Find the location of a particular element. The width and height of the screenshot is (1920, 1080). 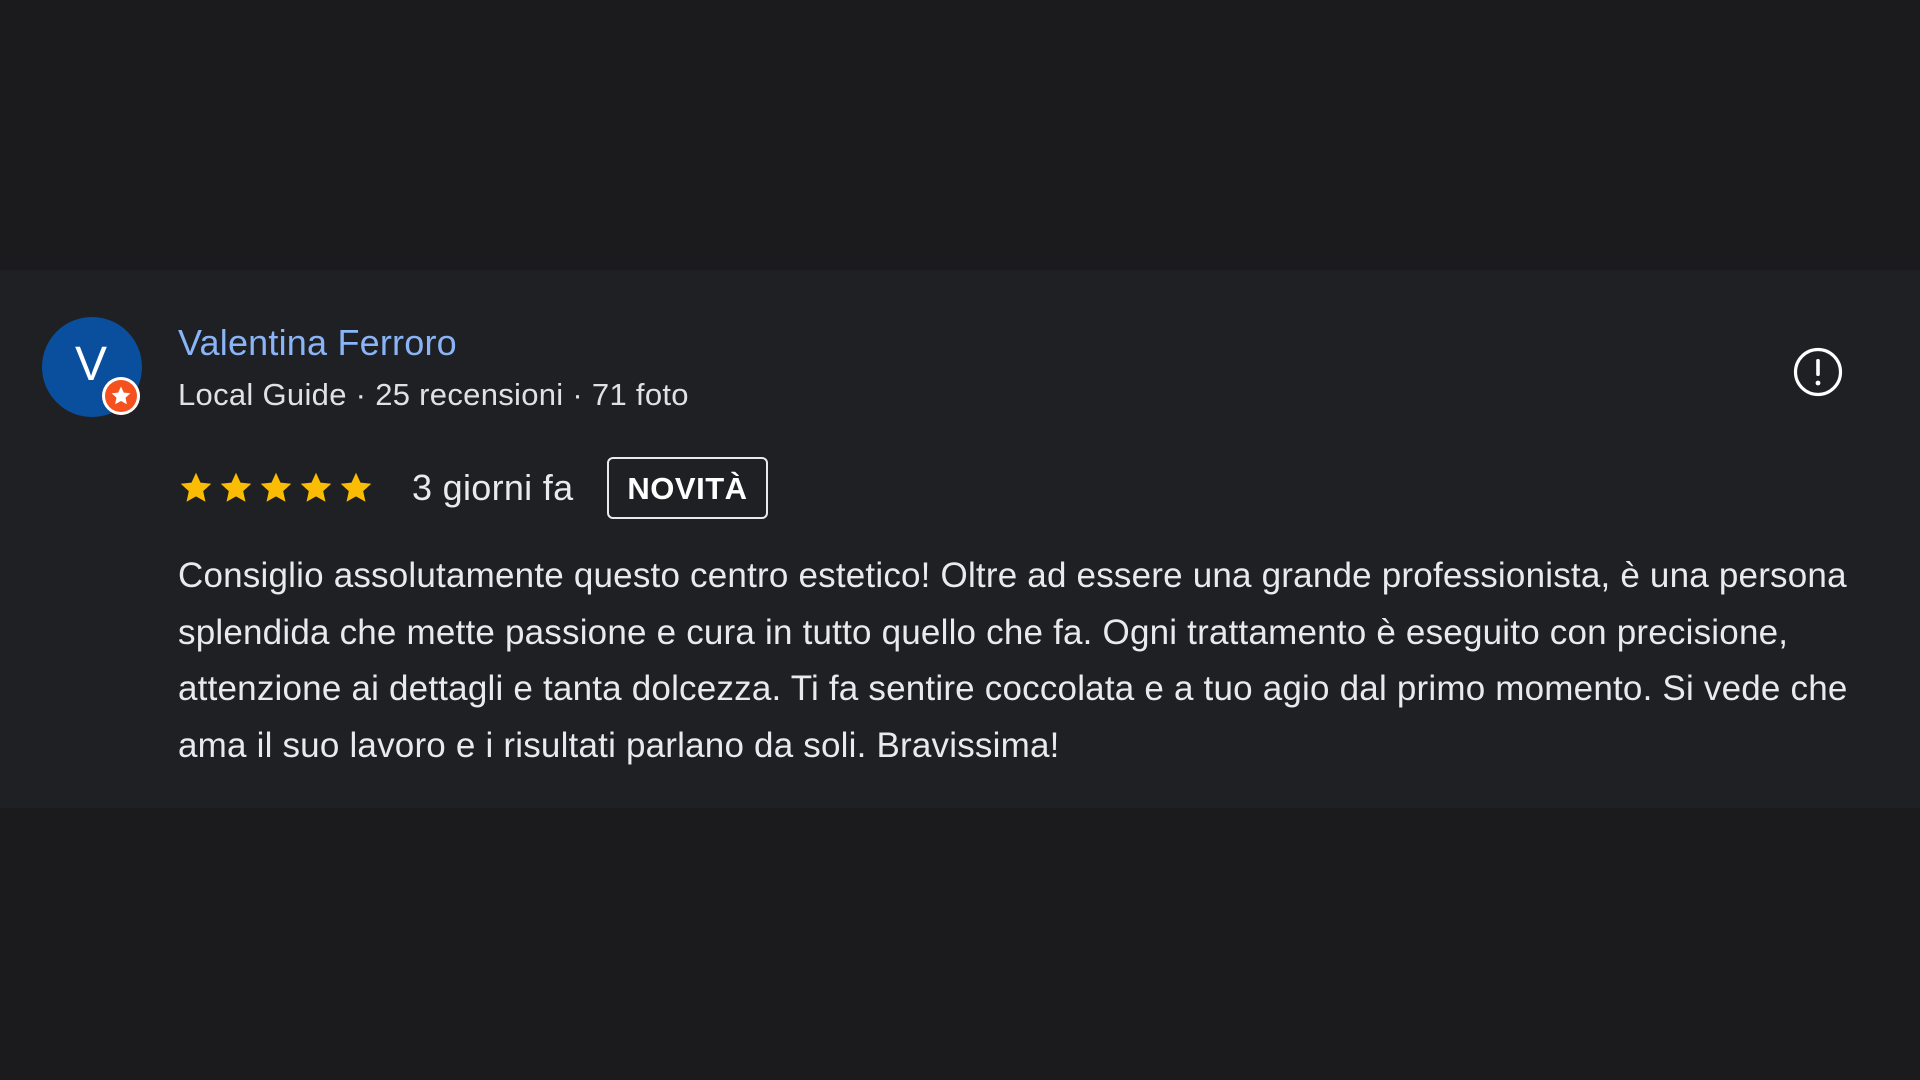

report-icon is located at coordinates (1818, 372).